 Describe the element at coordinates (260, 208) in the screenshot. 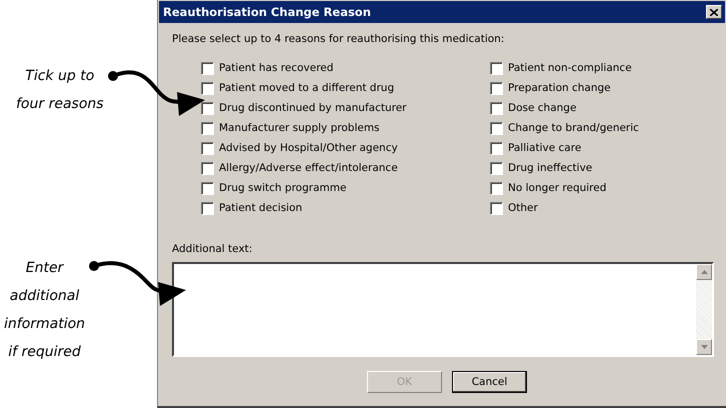

I see `checkbox-label: Patient decision` at that location.